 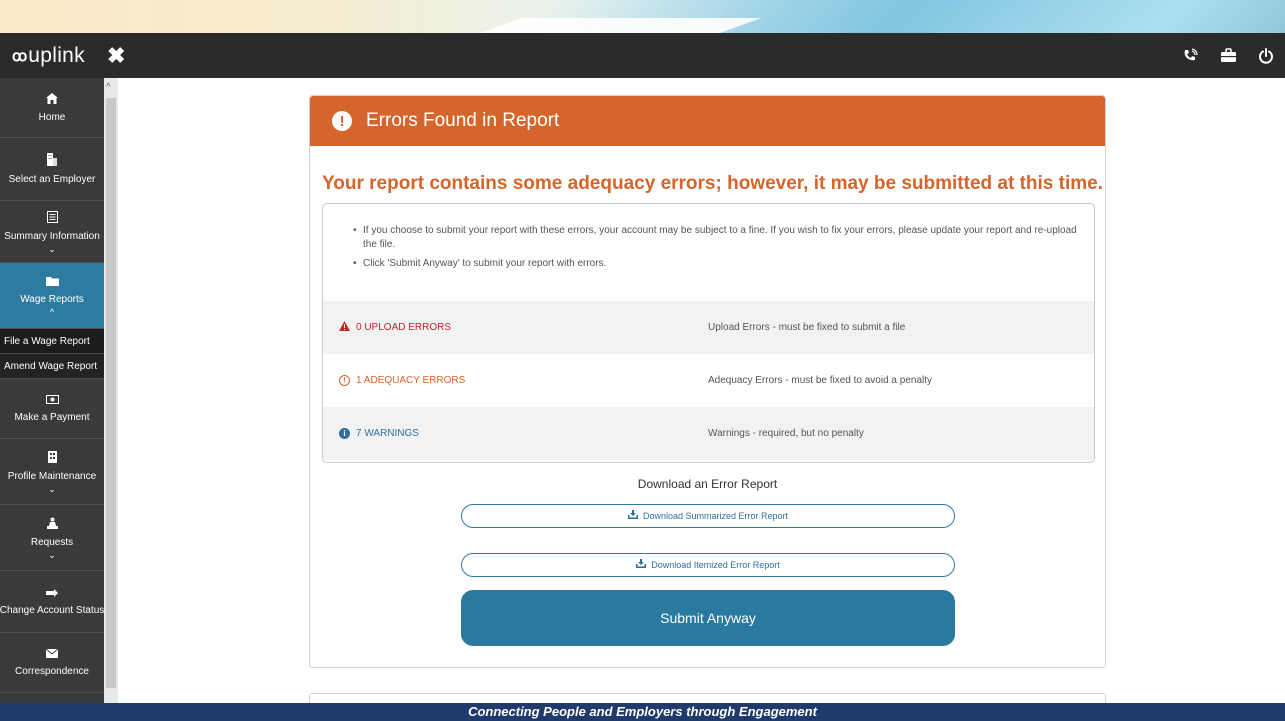 What do you see at coordinates (52, 671) in the screenshot?
I see `sidebar-item-label: Correspondence` at bounding box center [52, 671].